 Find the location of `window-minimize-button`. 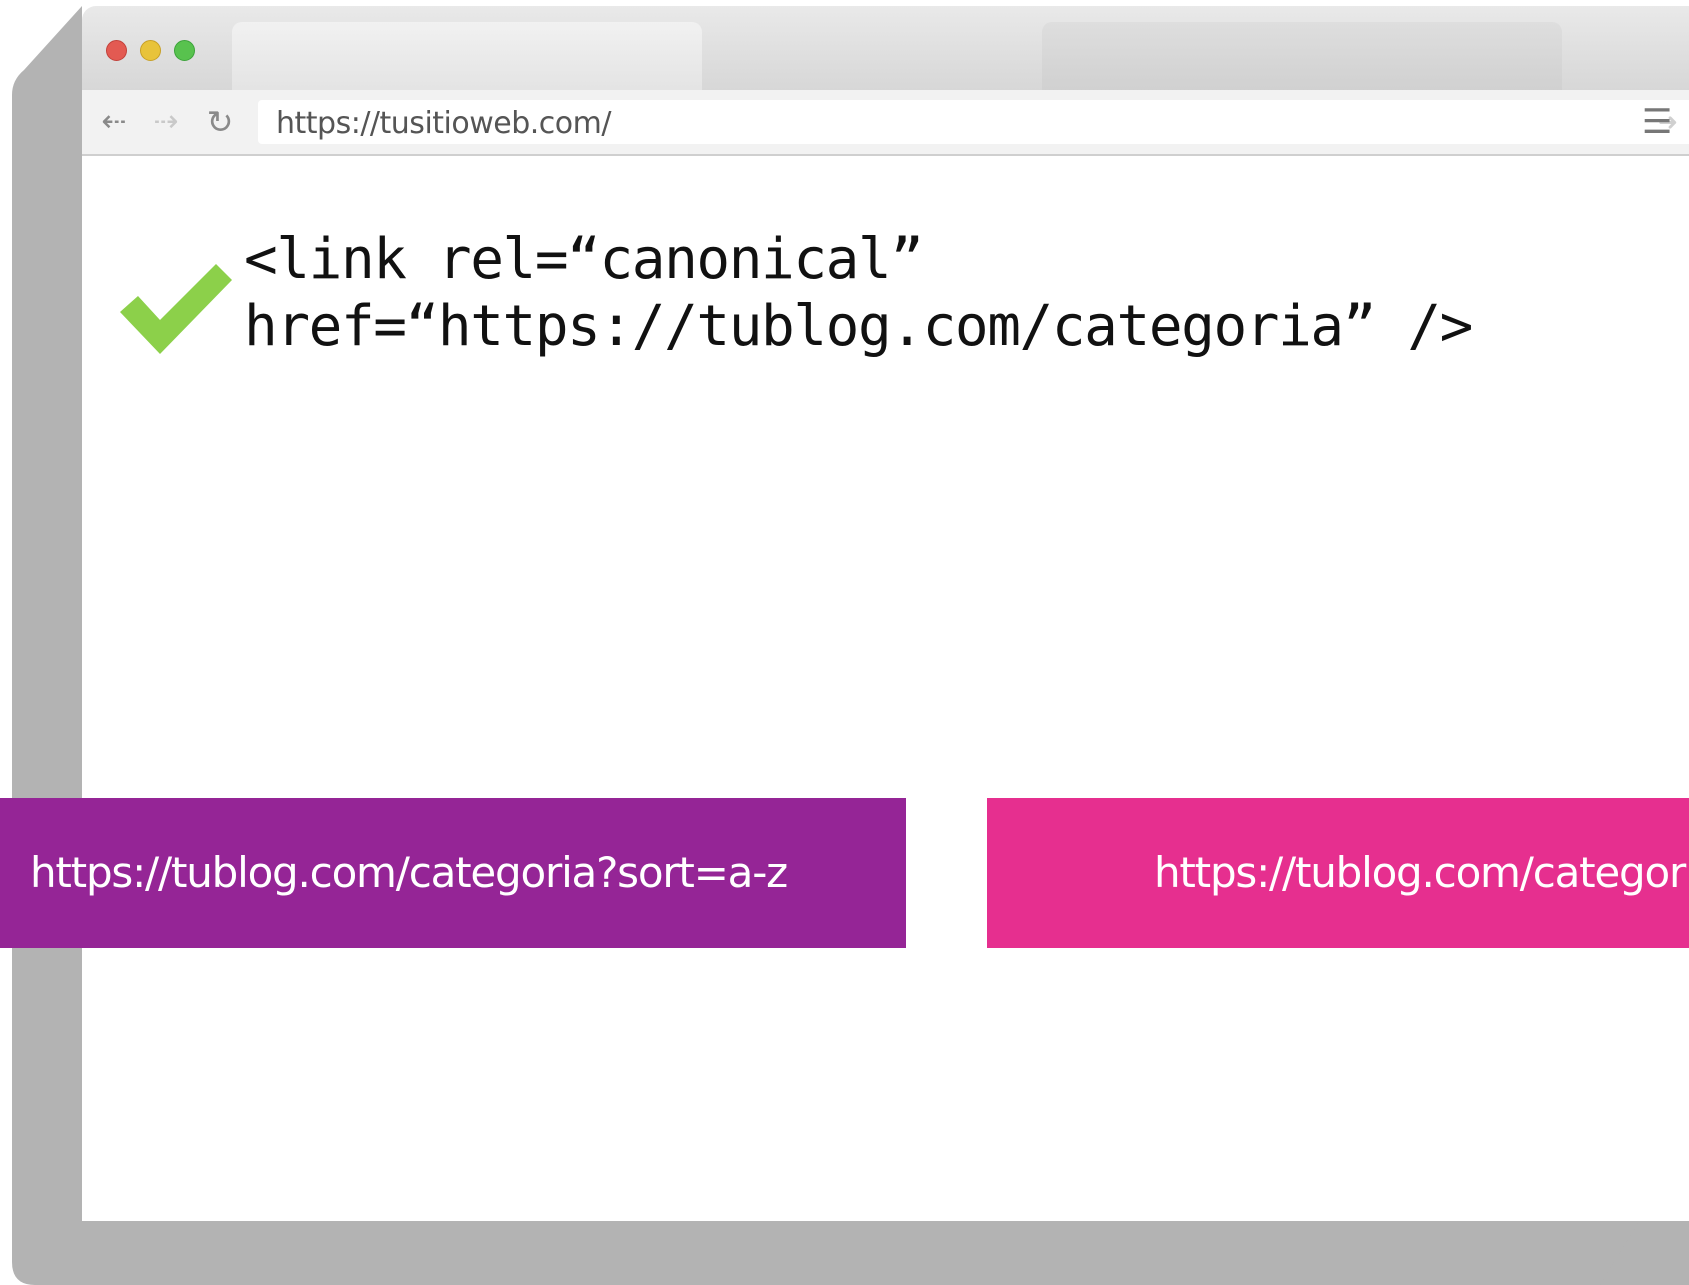

window-minimize-button is located at coordinates (150, 50).